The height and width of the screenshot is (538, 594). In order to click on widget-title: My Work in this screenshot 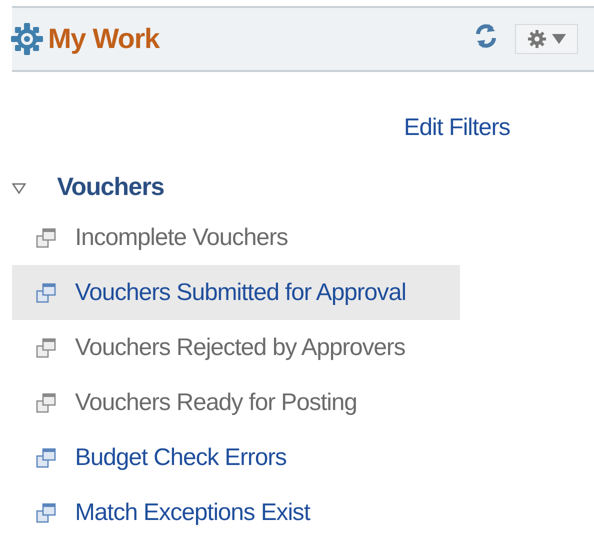, I will do `click(104, 39)`.